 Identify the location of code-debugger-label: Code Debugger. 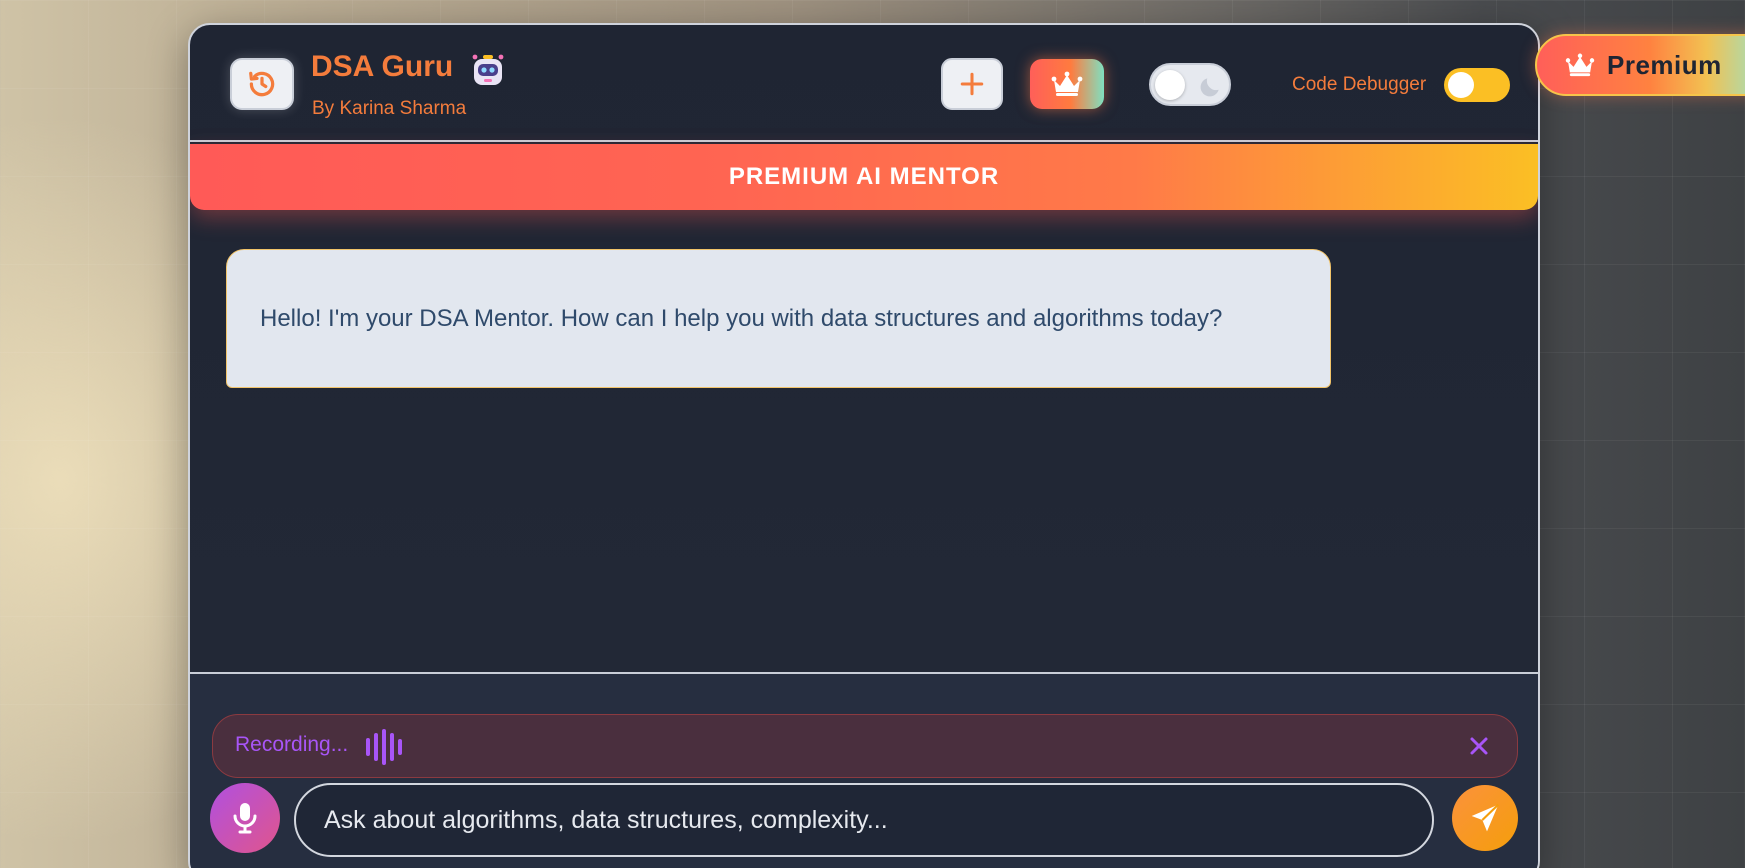
(1359, 84).